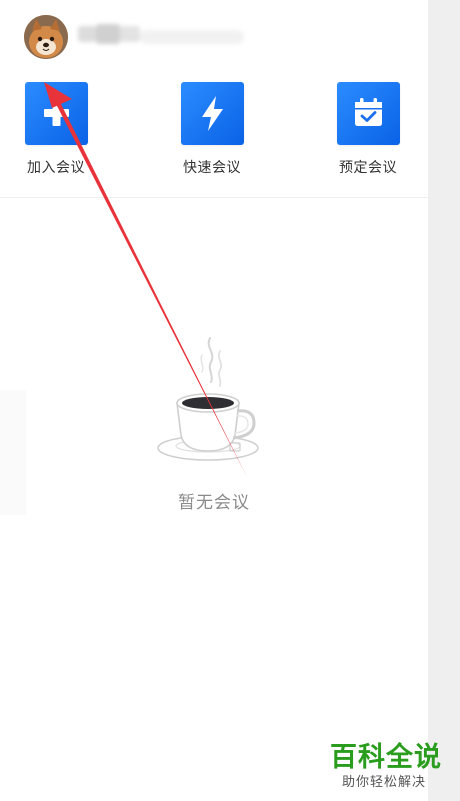  Describe the element at coordinates (214, 197) in the screenshot. I see `section-divider` at that location.